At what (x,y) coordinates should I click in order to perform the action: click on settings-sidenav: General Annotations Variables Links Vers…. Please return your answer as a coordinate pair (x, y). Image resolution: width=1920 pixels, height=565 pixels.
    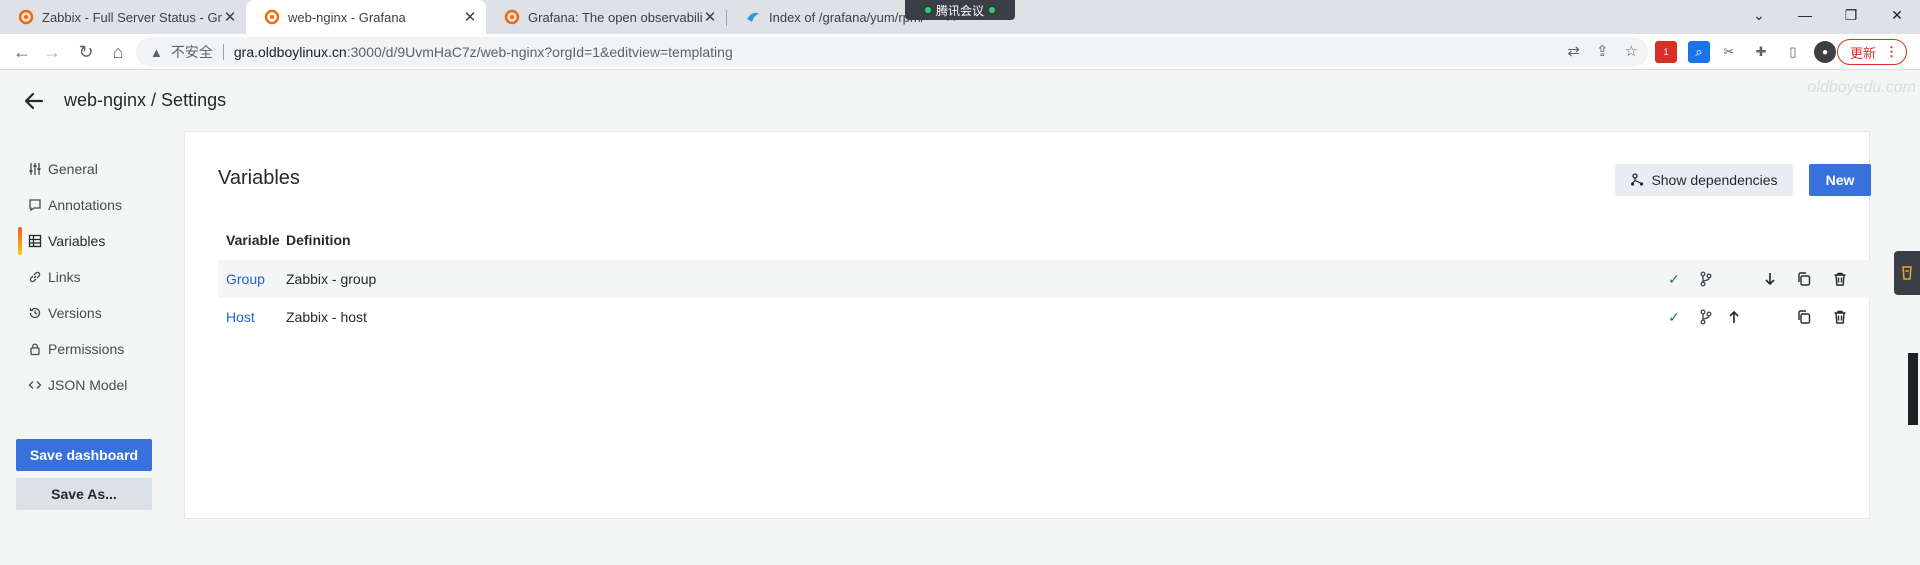
    Looking at the image, I should click on (93, 277).